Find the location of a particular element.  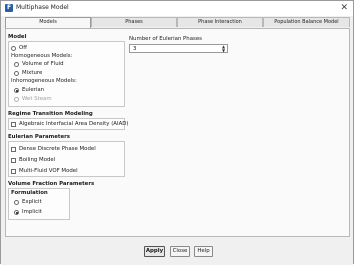

inhomogeneous-models-label: Inhomogeneous Models: is located at coordinates (44, 81).